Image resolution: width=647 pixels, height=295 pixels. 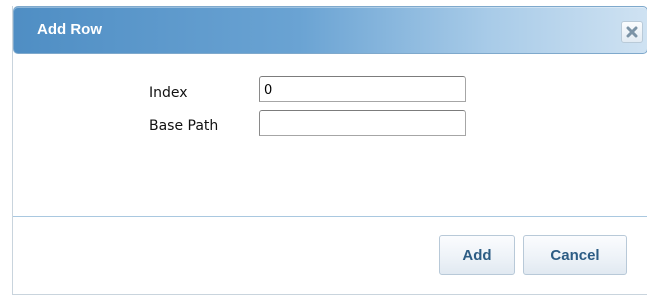 What do you see at coordinates (575, 255) in the screenshot?
I see `cancel-button: Cancel` at bounding box center [575, 255].